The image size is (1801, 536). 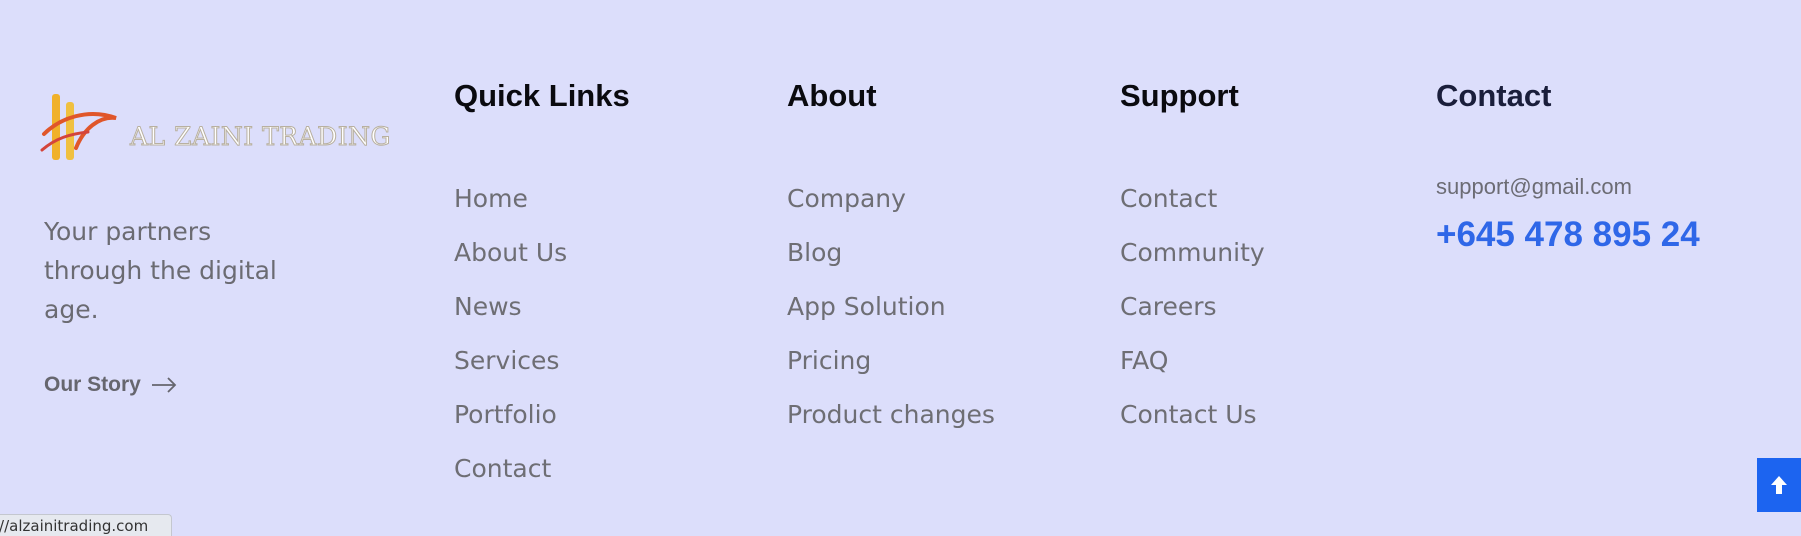 I want to click on footer-link-portfolio: Portfolio, so click(x=510, y=415).